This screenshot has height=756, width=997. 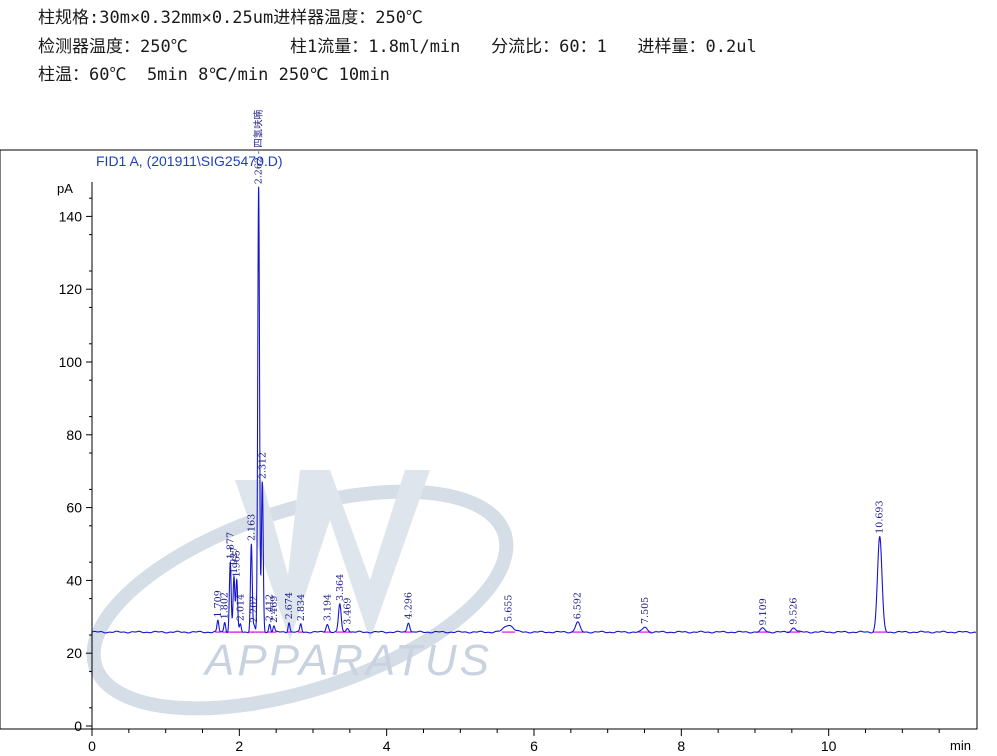 I want to click on peak-label: 2.834, so click(x=301, y=607).